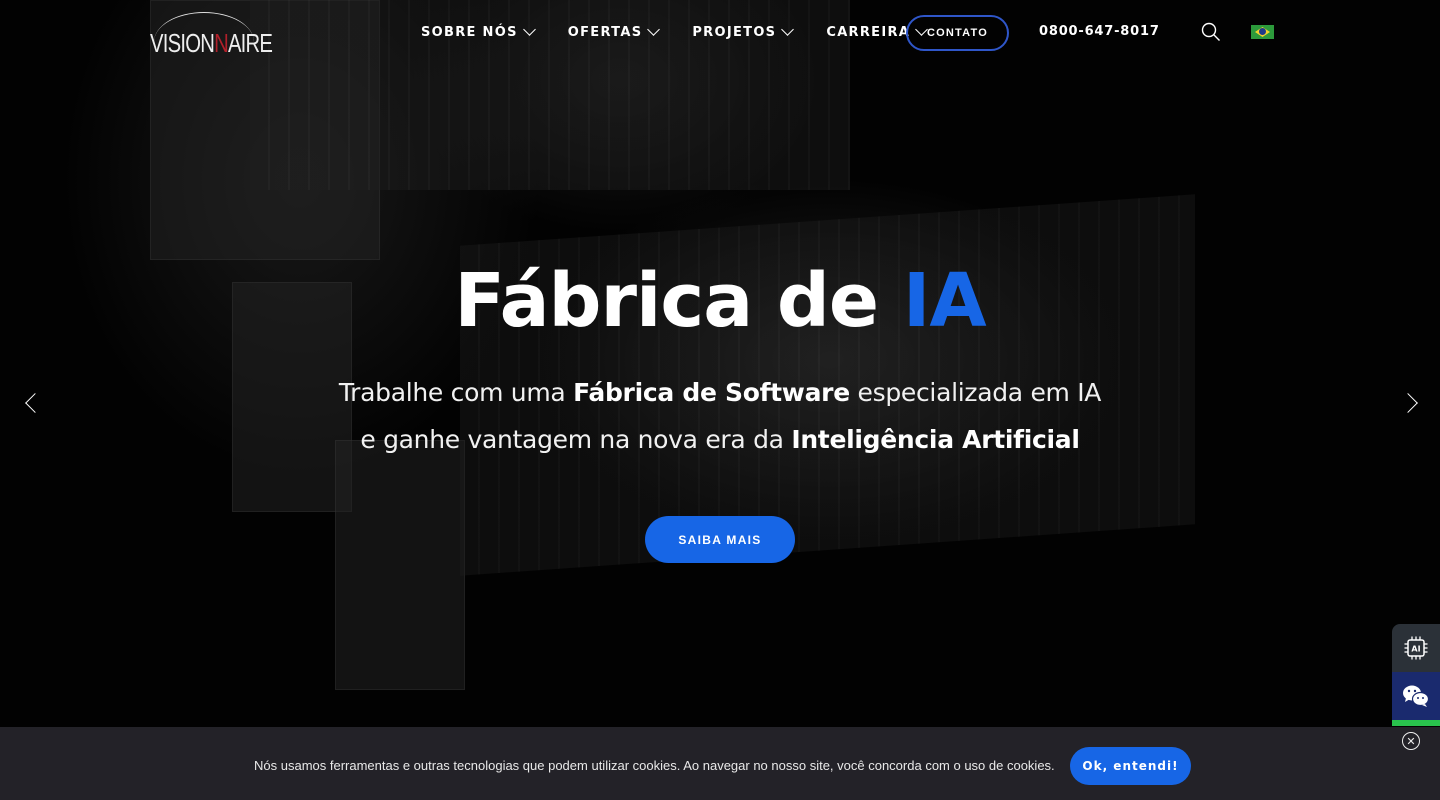 The height and width of the screenshot is (800, 1440). I want to click on nav-label: SOBRE NÓS, so click(469, 32).